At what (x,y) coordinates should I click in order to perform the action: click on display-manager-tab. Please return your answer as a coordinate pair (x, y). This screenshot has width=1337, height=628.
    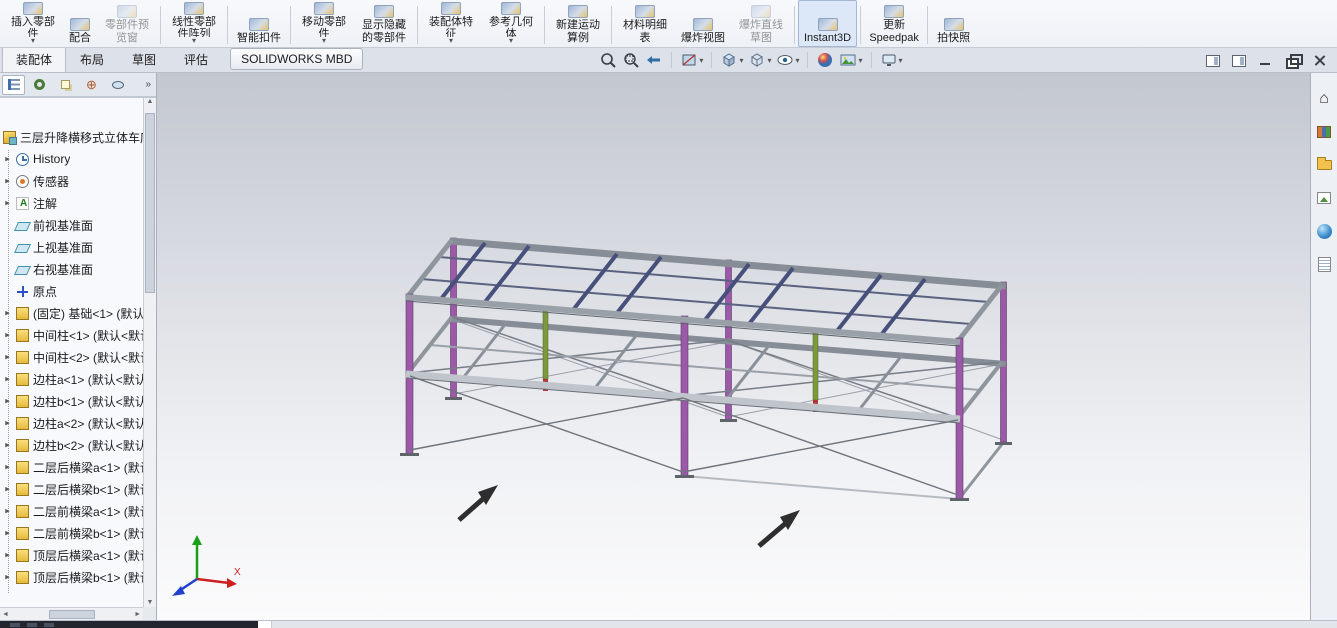
    Looking at the image, I should click on (117, 85).